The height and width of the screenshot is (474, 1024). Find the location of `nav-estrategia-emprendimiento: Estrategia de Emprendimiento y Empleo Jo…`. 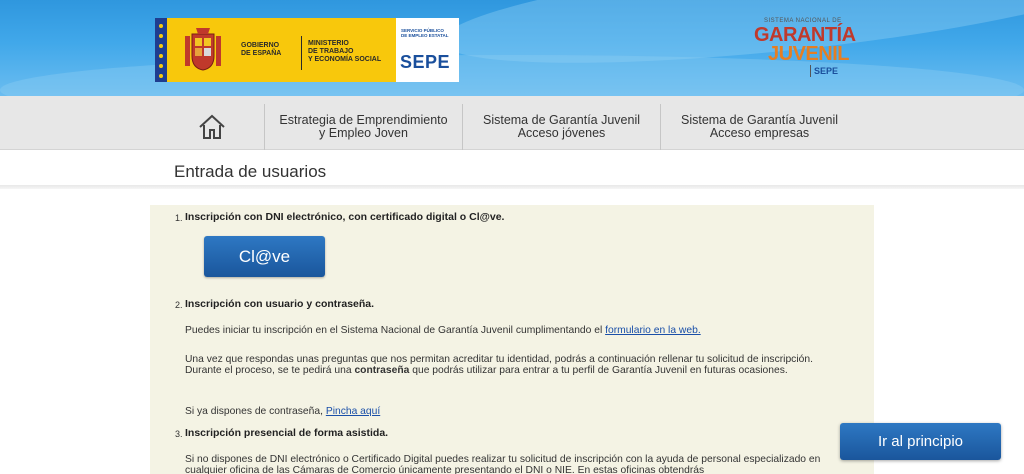

nav-estrategia-emprendimiento: Estrategia de Emprendimiento y Empleo Jo… is located at coordinates (363, 127).